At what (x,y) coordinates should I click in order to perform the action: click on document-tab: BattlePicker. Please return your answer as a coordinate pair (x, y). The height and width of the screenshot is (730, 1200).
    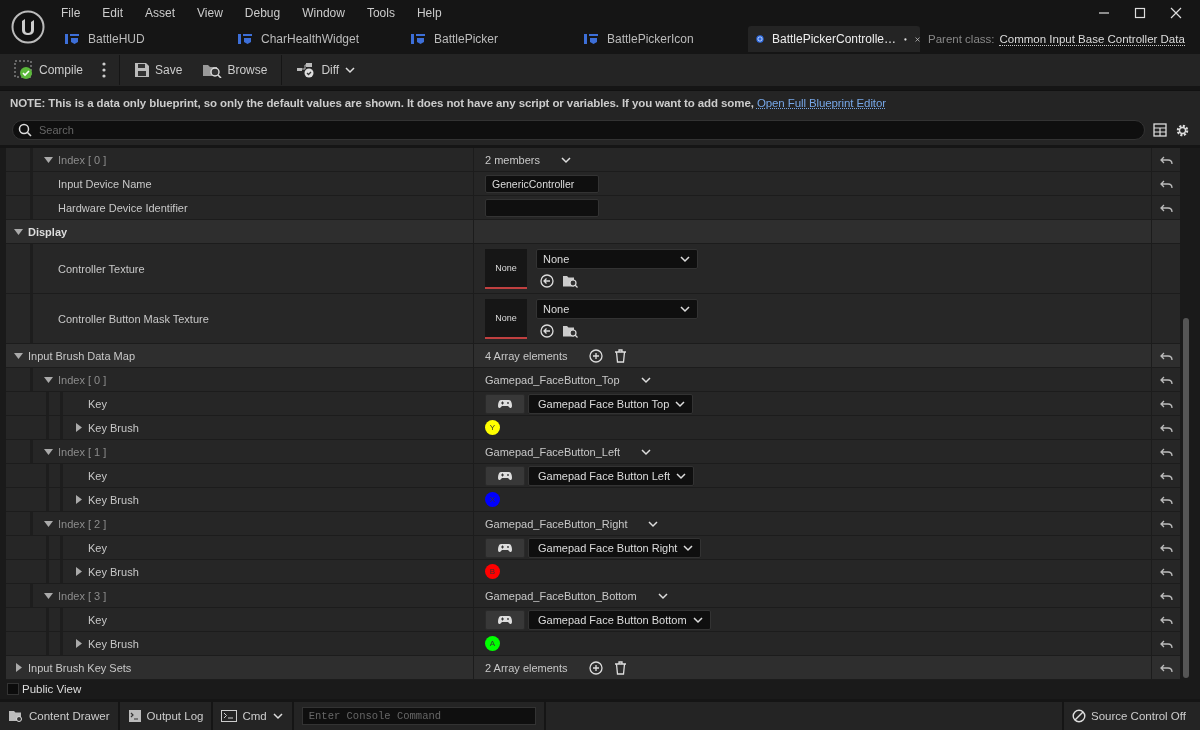
    Looking at the image, I should click on (488, 39).